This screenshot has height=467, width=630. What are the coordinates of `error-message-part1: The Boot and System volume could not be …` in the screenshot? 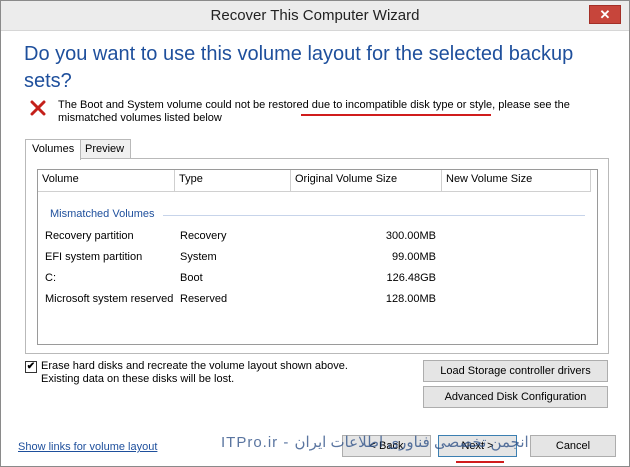 It's located at (185, 105).